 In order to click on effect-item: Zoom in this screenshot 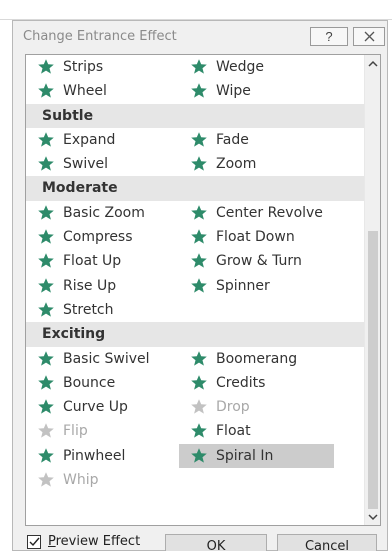, I will do `click(256, 164)`.